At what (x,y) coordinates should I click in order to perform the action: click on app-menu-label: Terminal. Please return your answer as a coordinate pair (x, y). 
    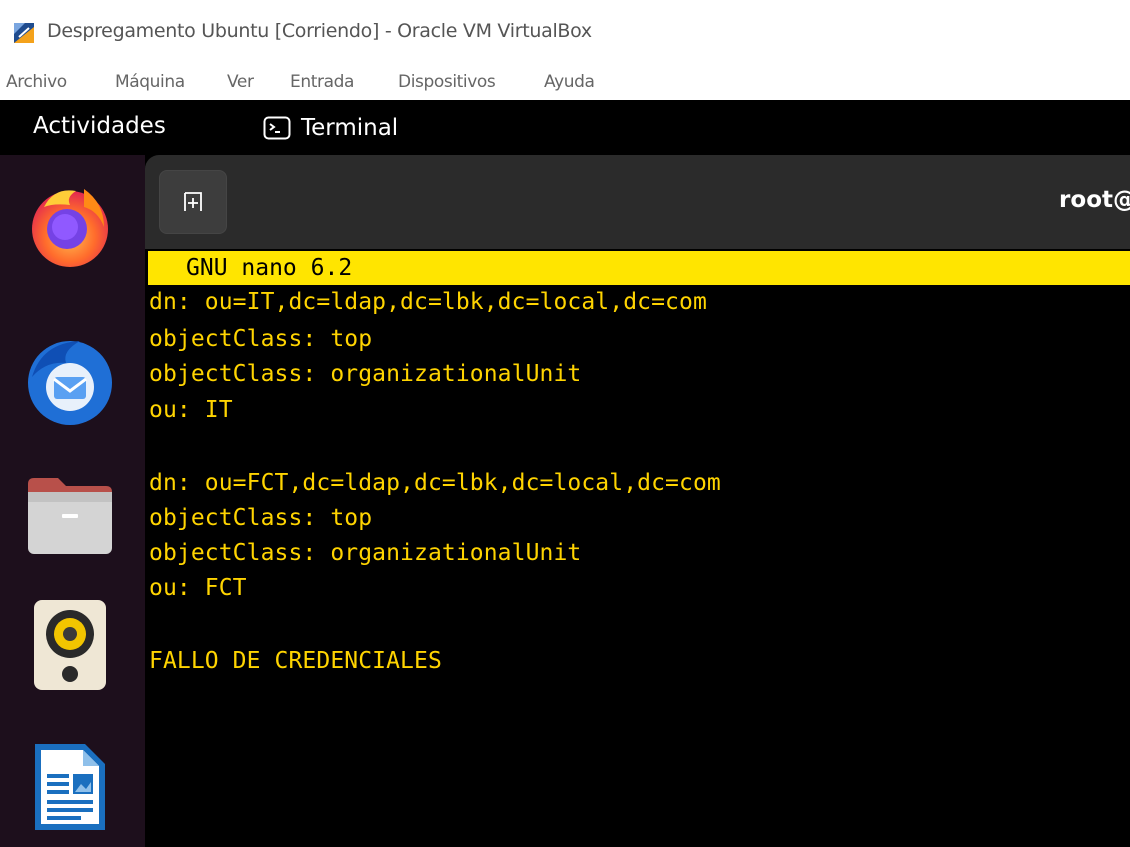
    Looking at the image, I should click on (350, 128).